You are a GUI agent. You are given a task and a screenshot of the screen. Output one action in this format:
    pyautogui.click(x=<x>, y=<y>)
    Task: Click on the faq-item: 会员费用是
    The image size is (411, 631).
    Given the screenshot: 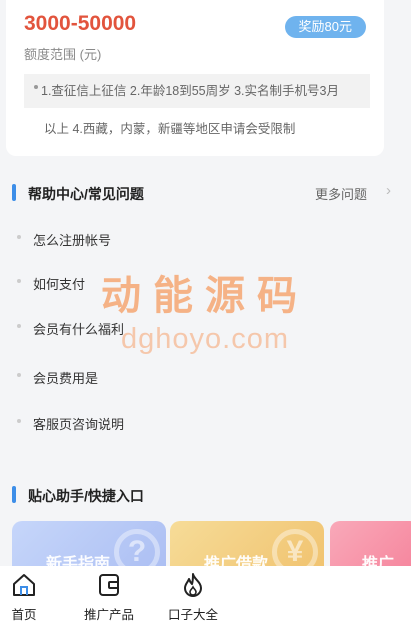 What is the action you would take?
    pyautogui.click(x=205, y=377)
    